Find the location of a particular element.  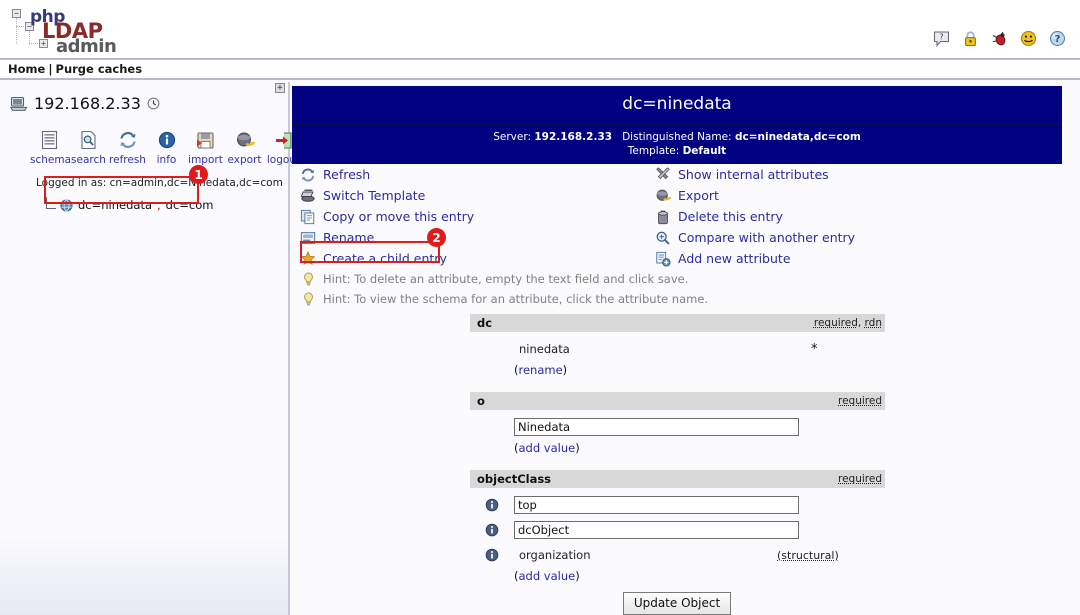

action-label: Compare with another entry is located at coordinates (767, 237).